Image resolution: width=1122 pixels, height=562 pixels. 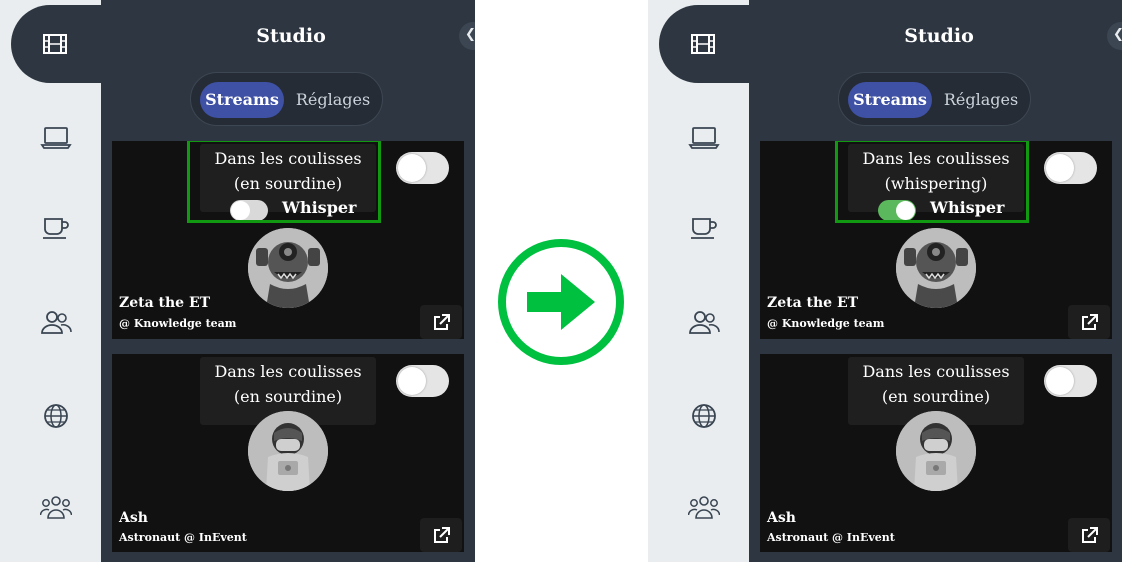 What do you see at coordinates (561, 302) in the screenshot?
I see `right-arrow-icon` at bounding box center [561, 302].